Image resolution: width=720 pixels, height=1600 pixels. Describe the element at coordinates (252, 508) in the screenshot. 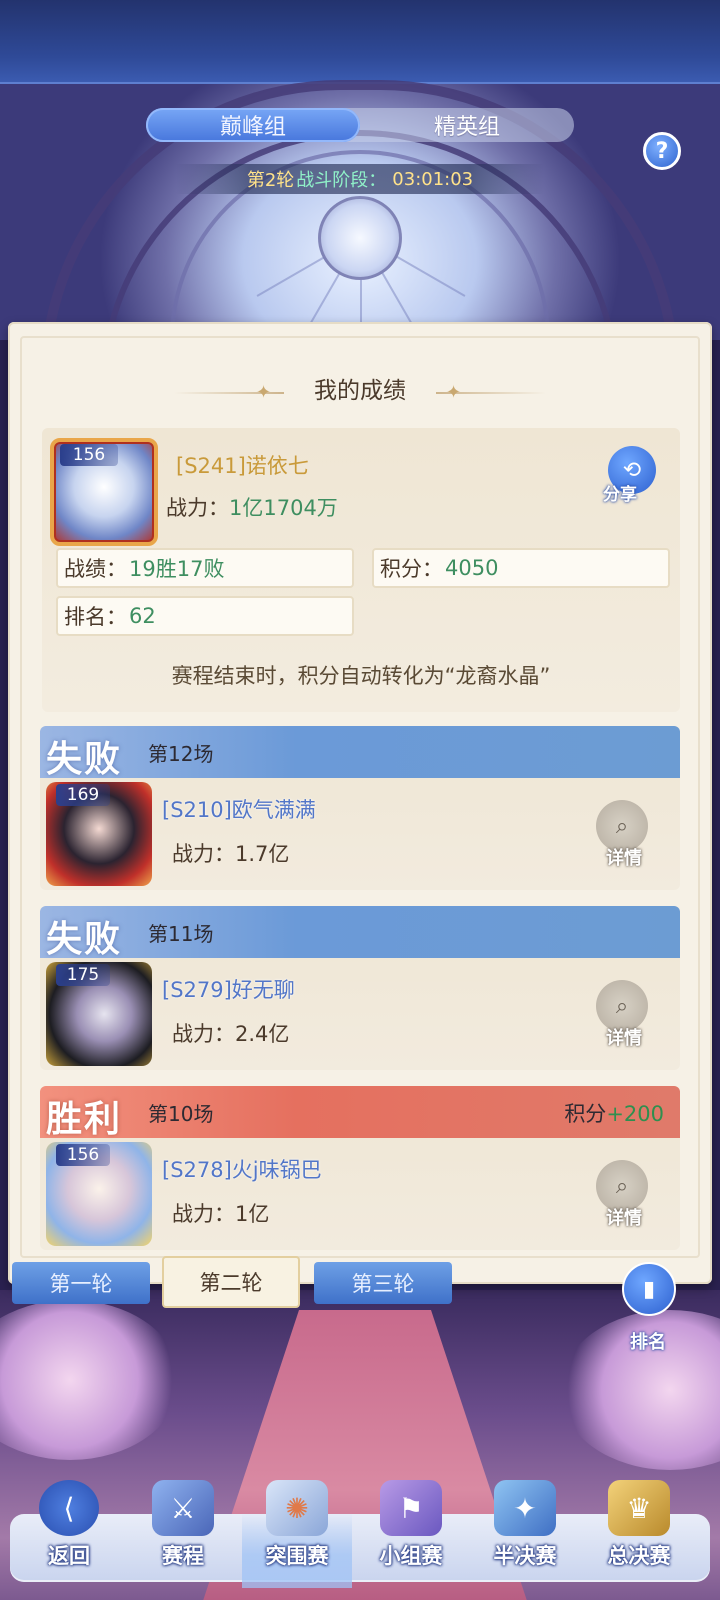

I see `my-power: 战力：1亿1704万` at that location.